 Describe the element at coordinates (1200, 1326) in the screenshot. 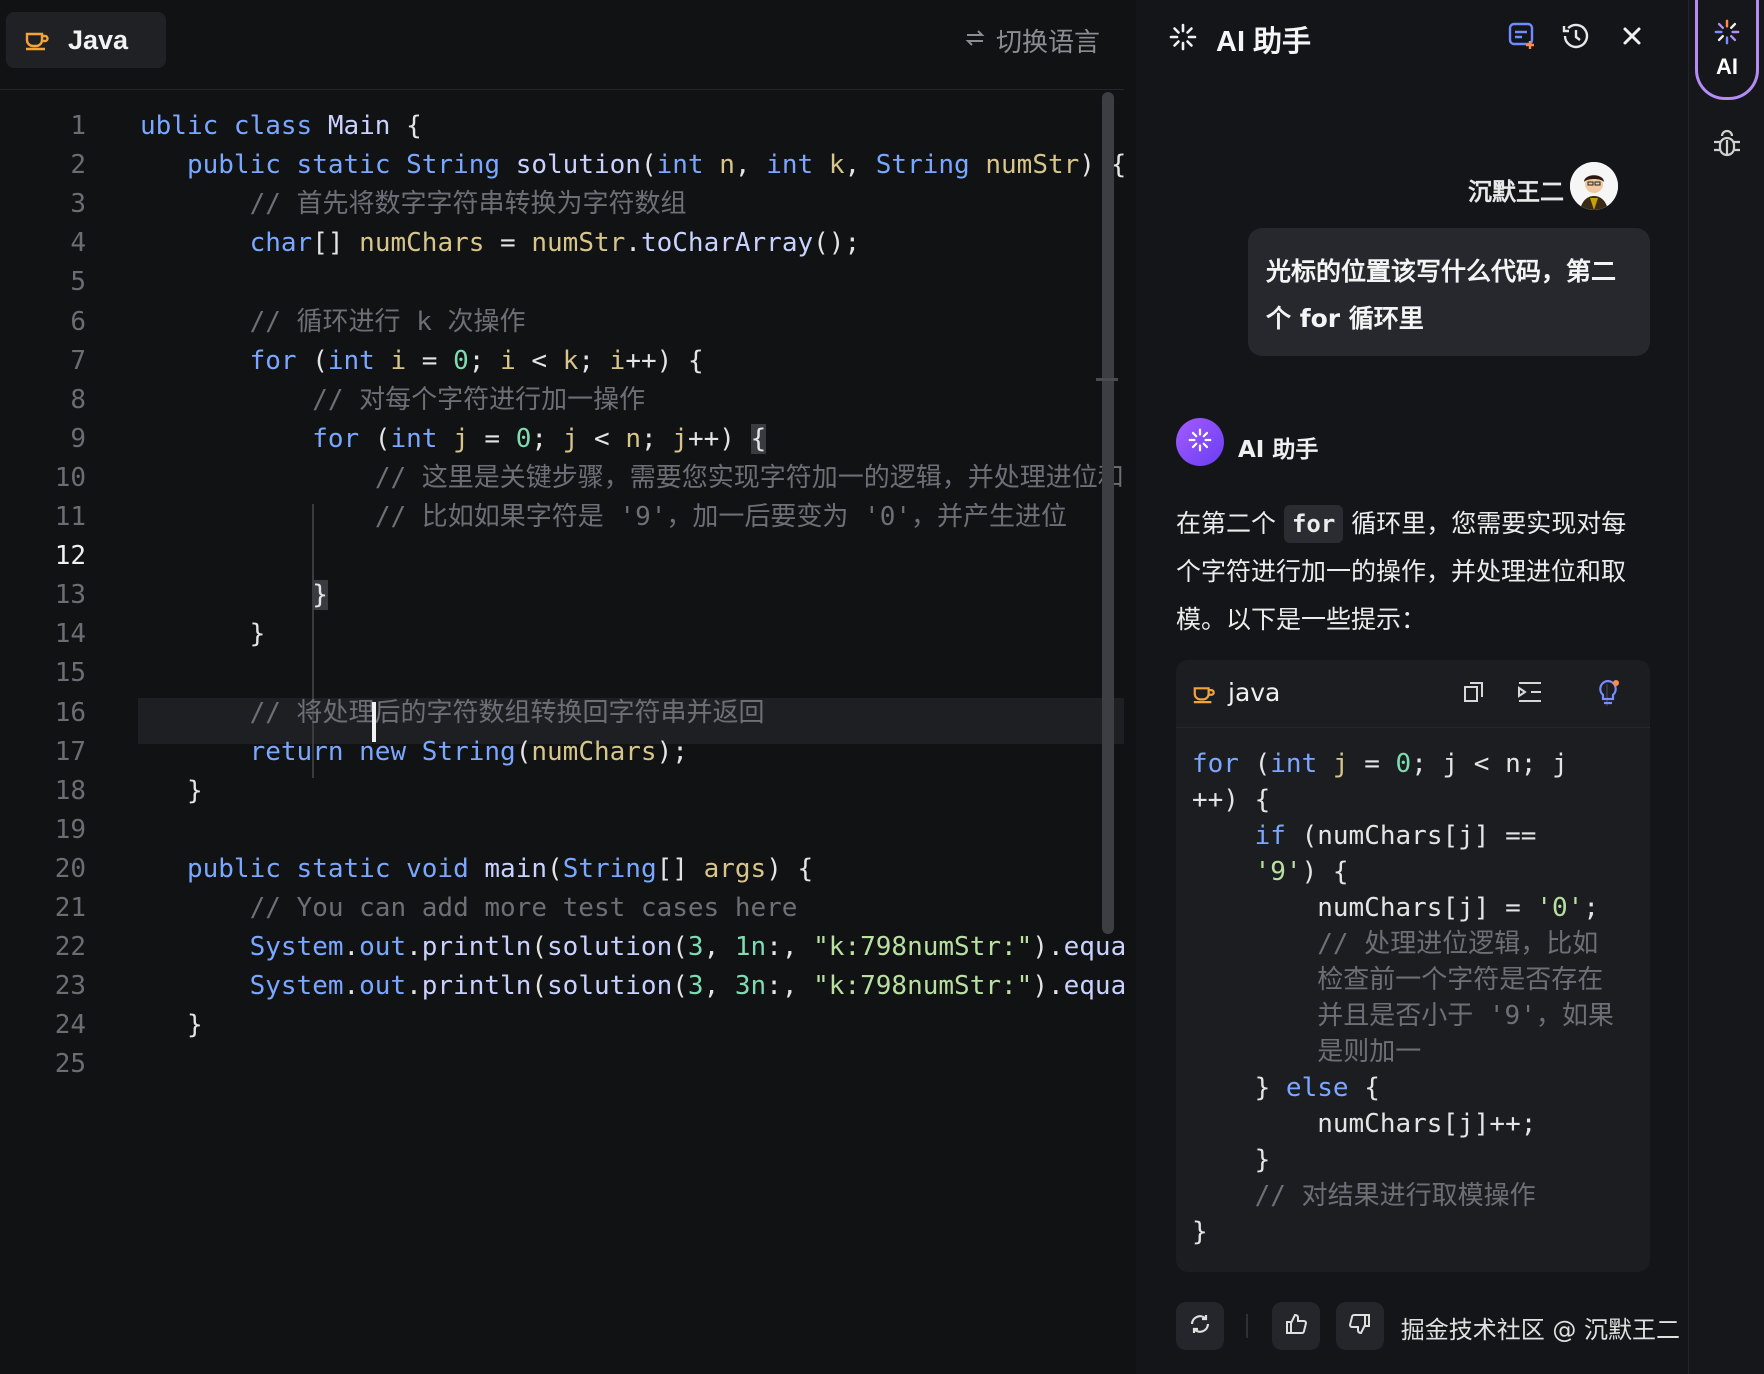

I see `regenerate-button` at that location.